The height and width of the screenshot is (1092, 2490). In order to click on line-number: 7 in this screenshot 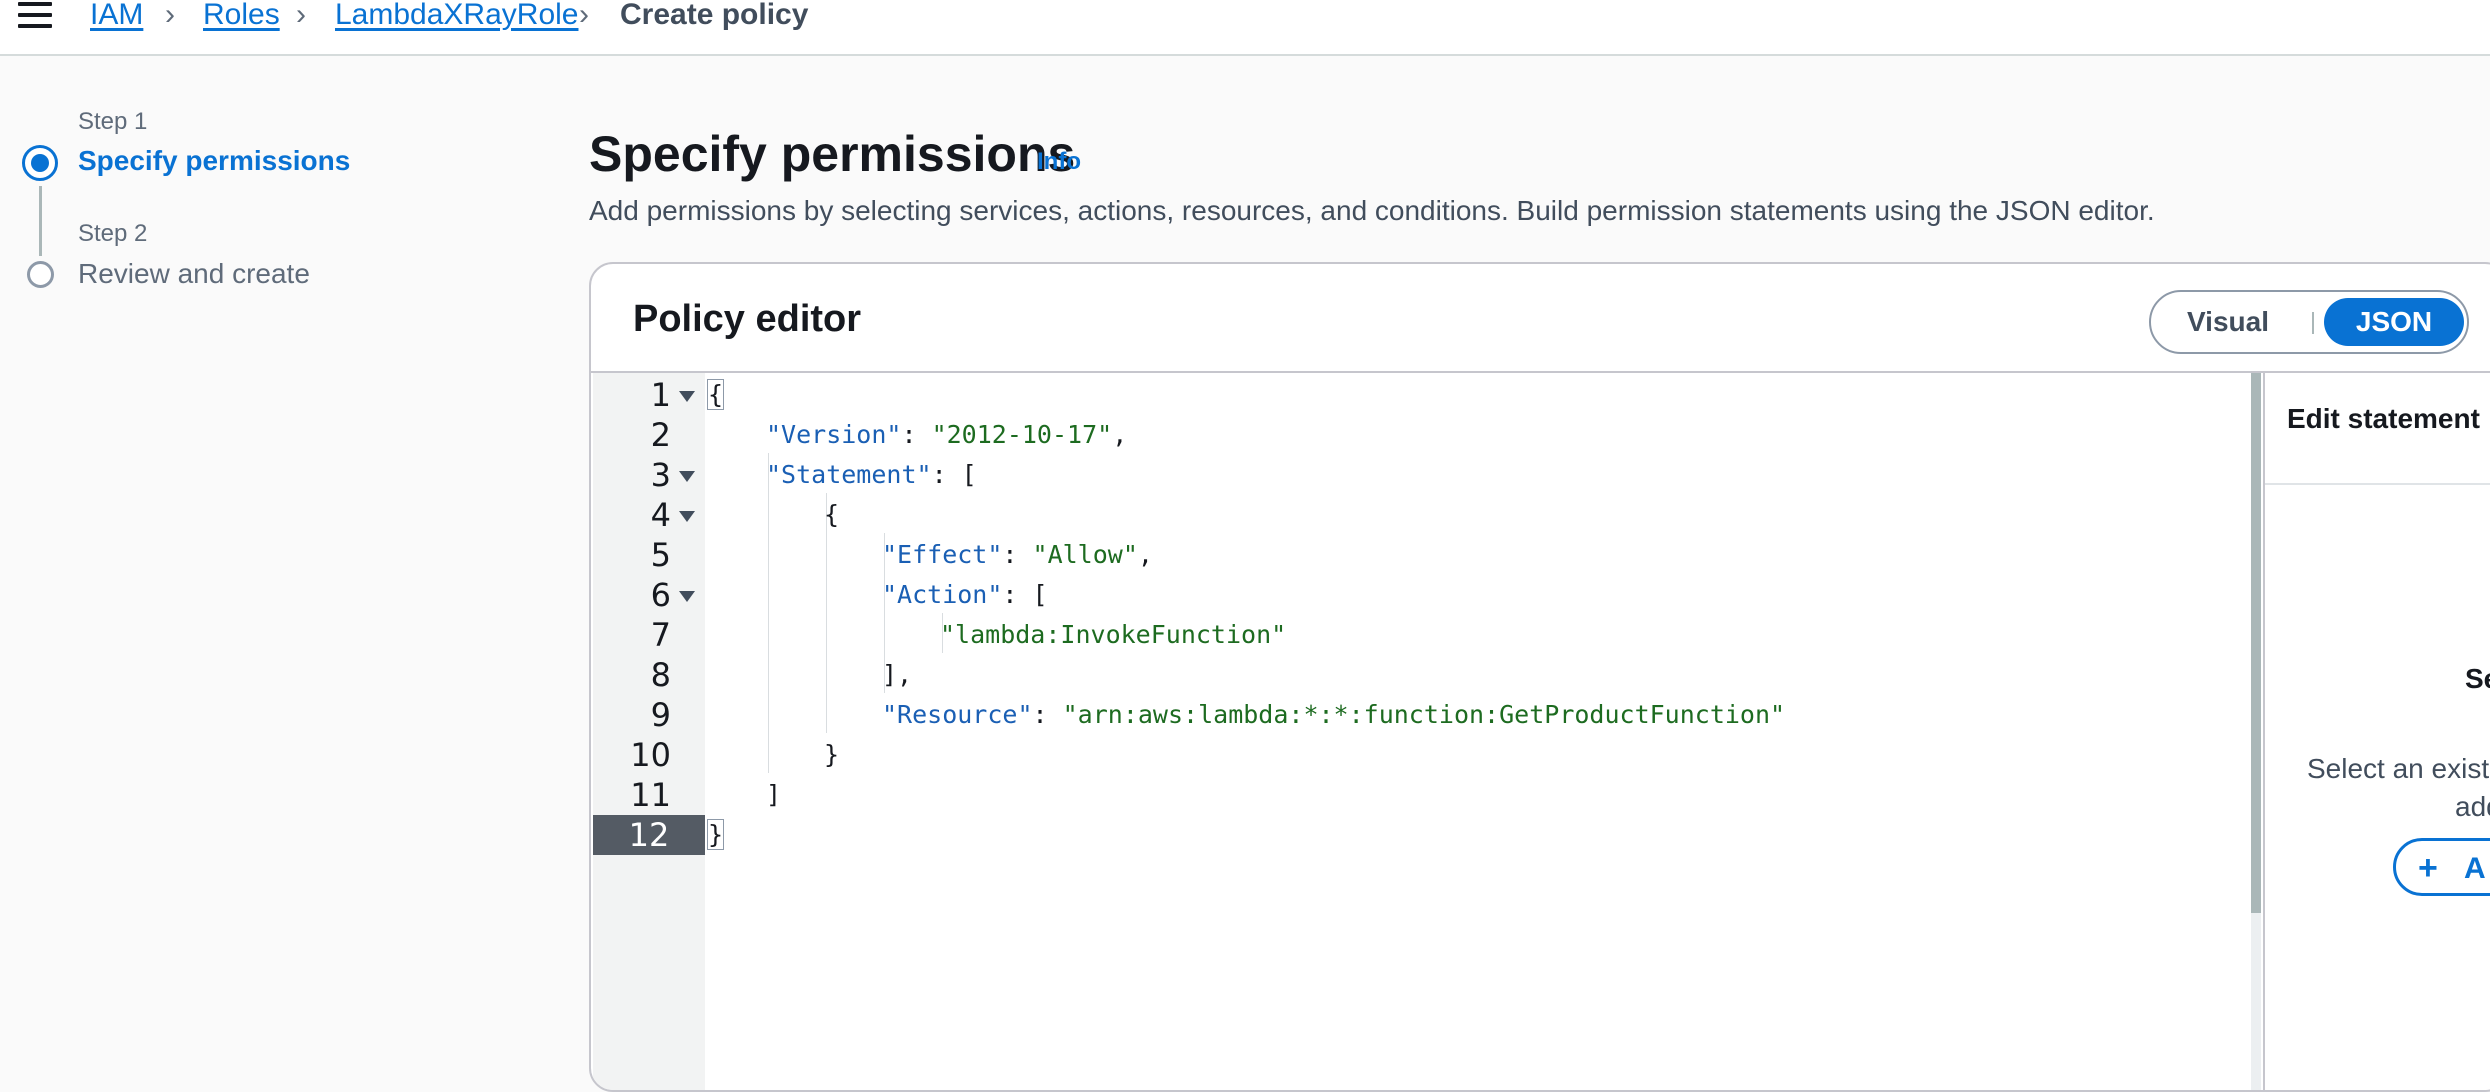, I will do `click(660, 635)`.